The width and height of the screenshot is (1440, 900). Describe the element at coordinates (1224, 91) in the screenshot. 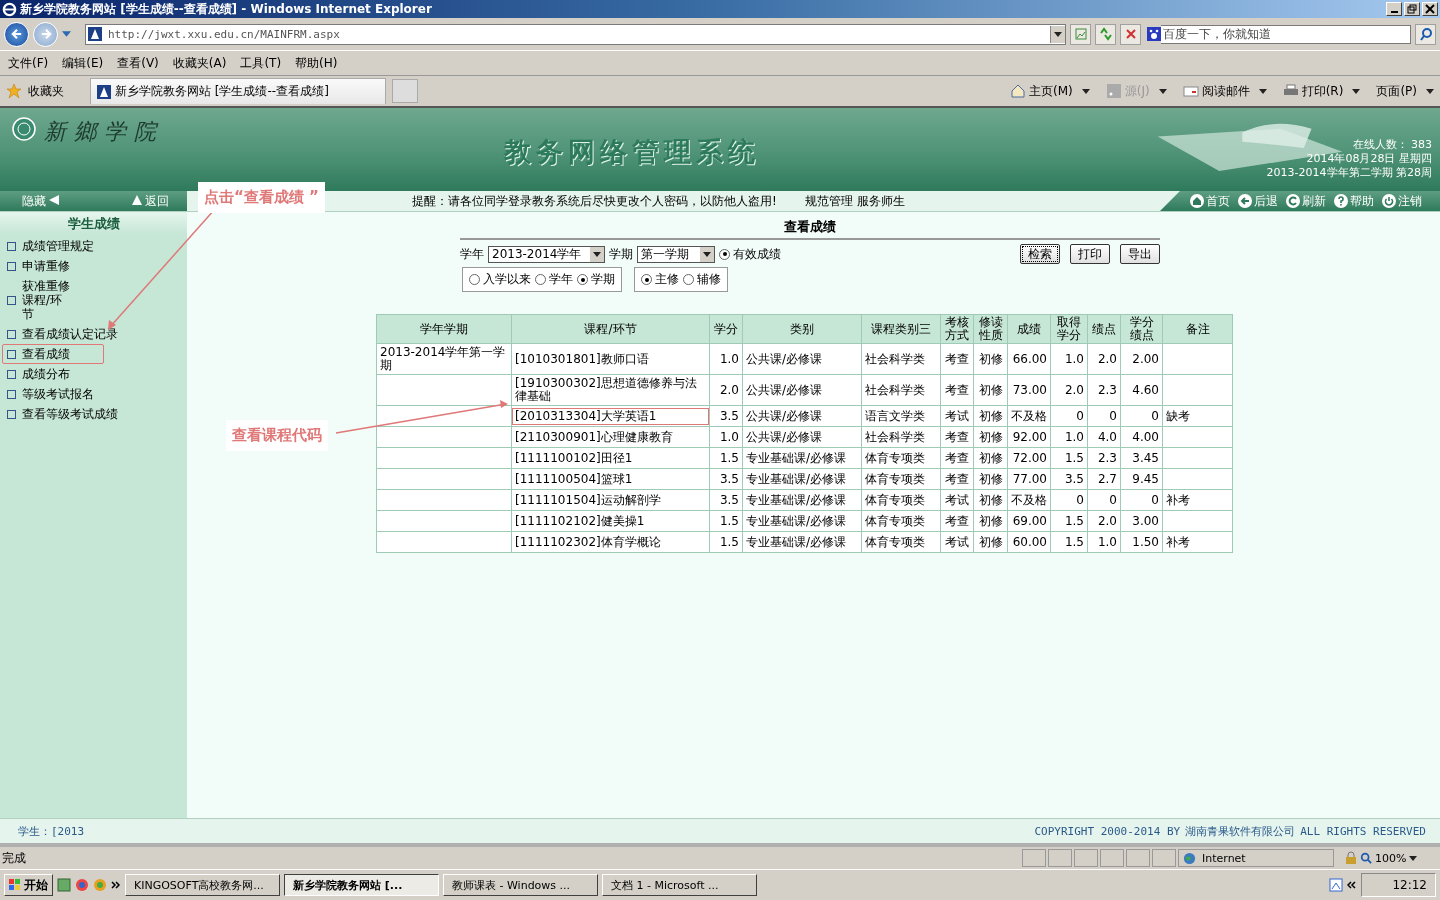

I see `command-button: 阅读邮件` at that location.